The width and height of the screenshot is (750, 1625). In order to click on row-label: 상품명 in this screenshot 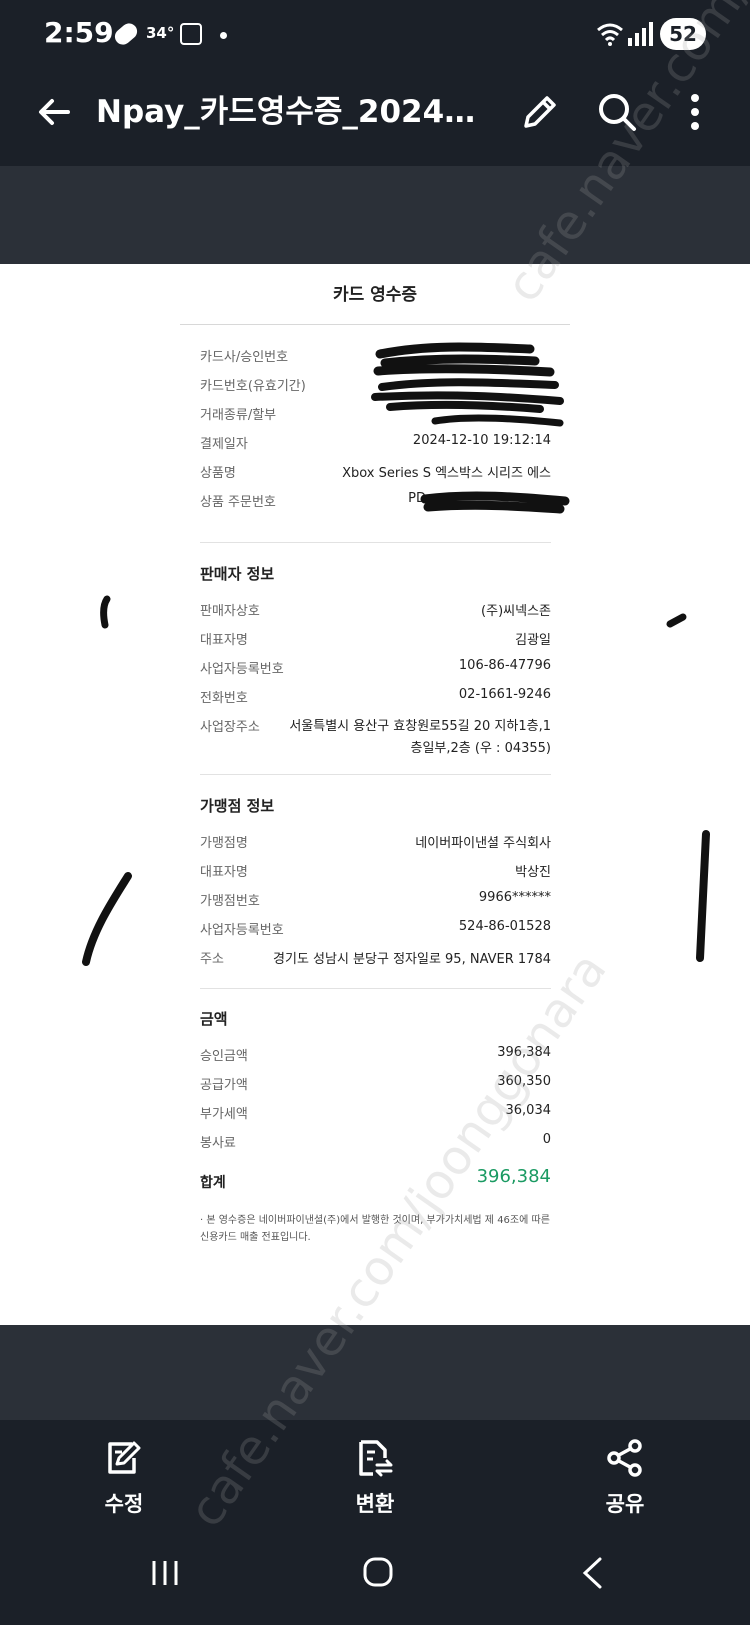, I will do `click(218, 473)`.